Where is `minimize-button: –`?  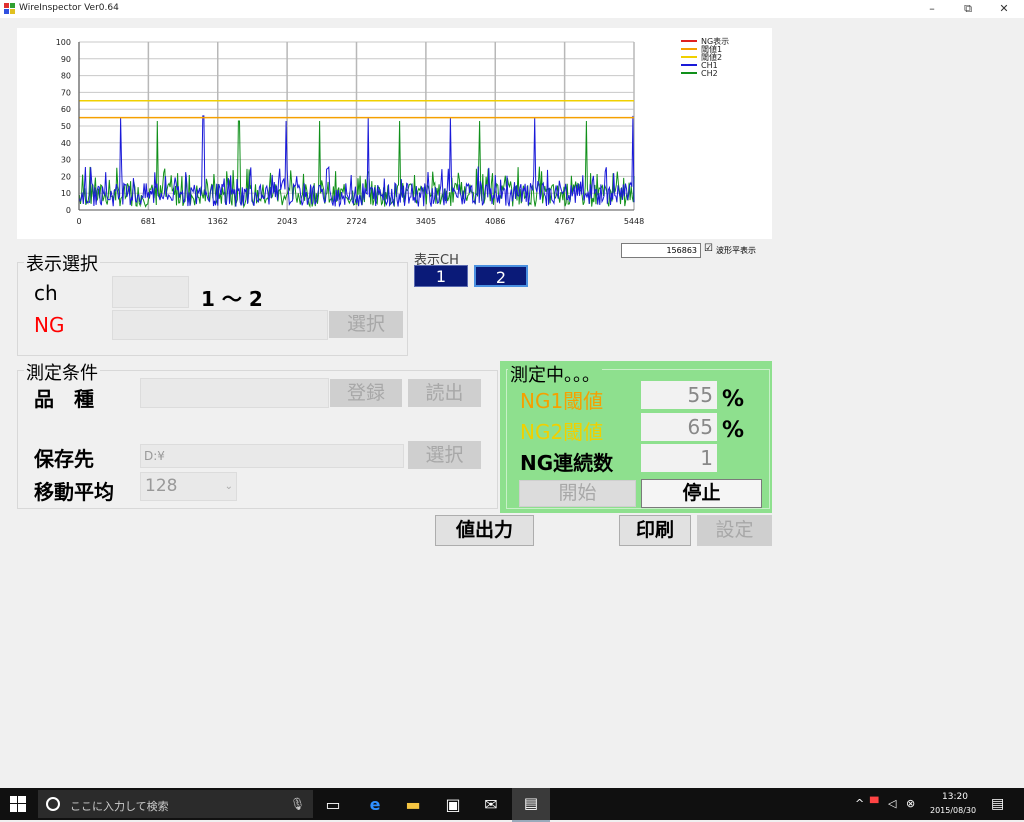 minimize-button: – is located at coordinates (932, 9).